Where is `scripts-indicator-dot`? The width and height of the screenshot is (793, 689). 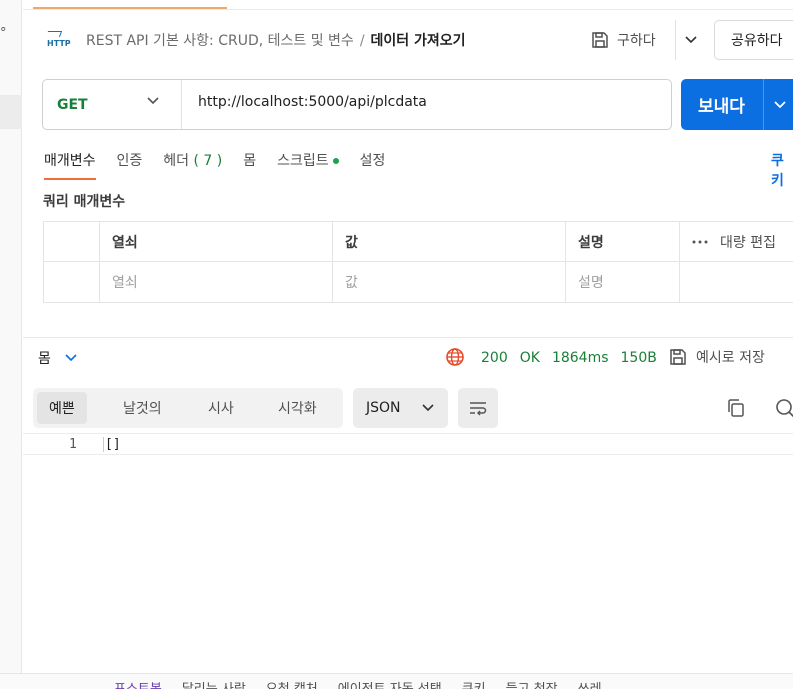 scripts-indicator-dot is located at coordinates (335, 161).